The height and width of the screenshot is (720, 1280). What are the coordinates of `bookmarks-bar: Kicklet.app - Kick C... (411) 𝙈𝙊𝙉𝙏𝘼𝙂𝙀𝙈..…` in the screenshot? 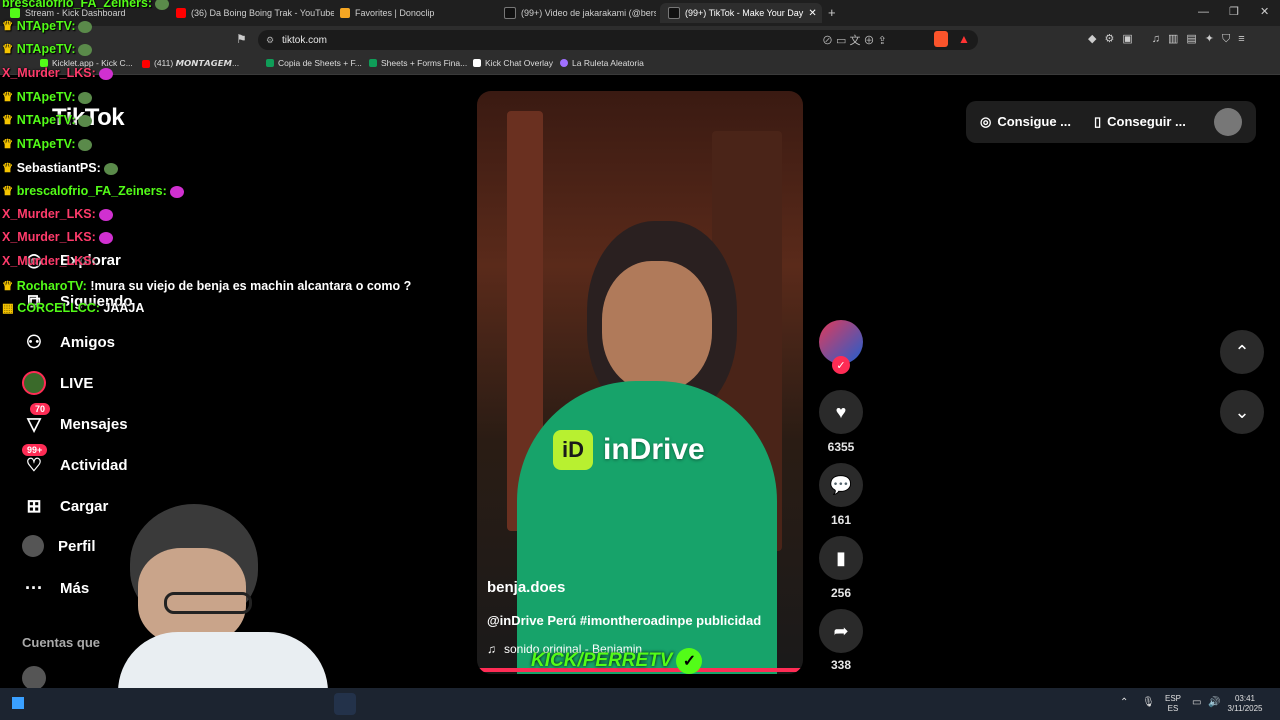 It's located at (640, 64).